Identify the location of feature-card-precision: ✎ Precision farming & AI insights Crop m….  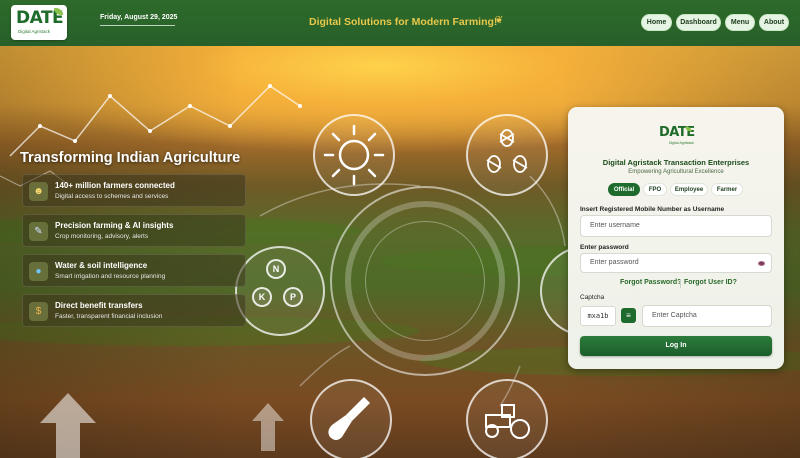
(134, 230).